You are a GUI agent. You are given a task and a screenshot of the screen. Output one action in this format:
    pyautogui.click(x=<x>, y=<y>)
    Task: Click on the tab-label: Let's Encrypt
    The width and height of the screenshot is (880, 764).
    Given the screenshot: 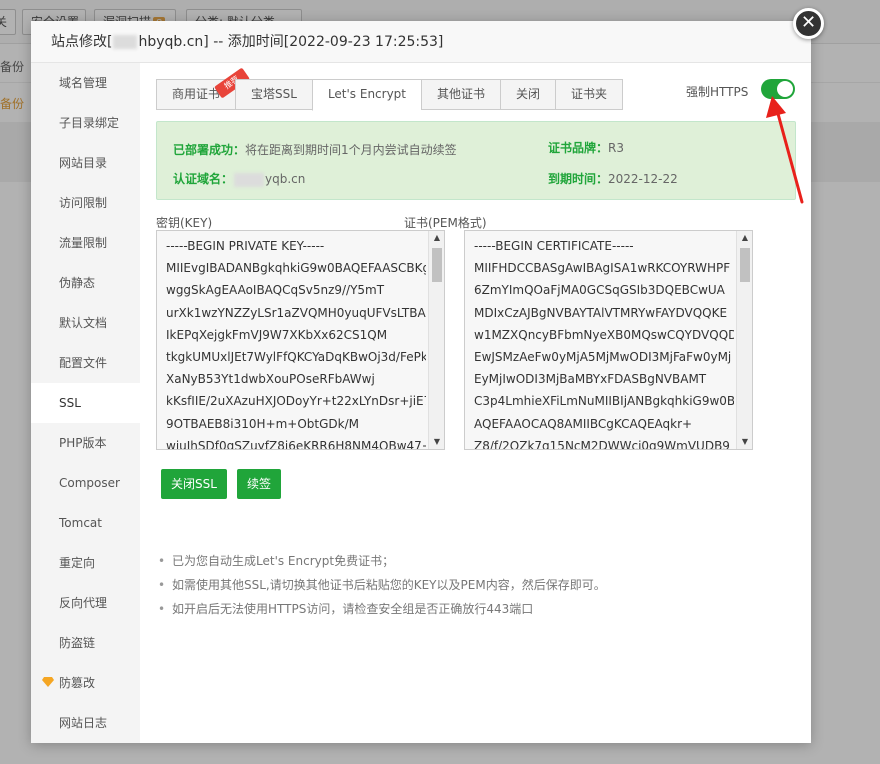 What is the action you would take?
    pyautogui.click(x=367, y=94)
    